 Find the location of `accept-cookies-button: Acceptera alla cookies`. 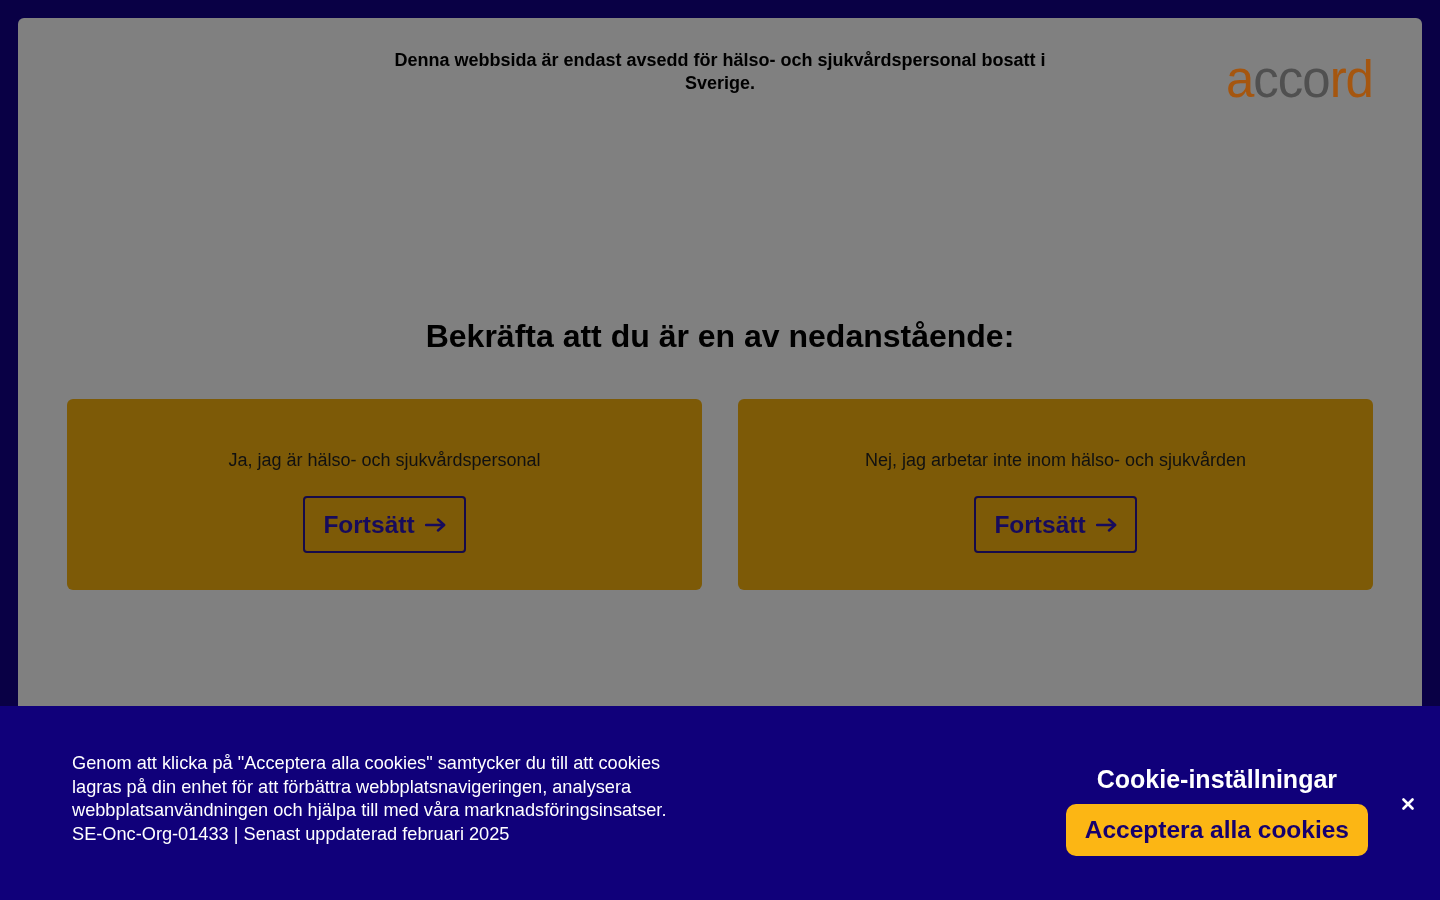

accept-cookies-button: Acceptera alla cookies is located at coordinates (1216, 830).